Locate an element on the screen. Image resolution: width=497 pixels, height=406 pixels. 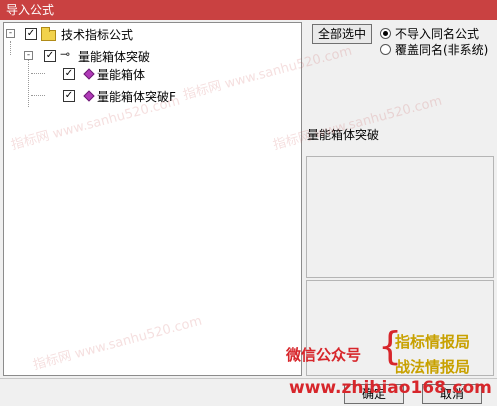
group-expander-icon: - is located at coordinates (28, 55).